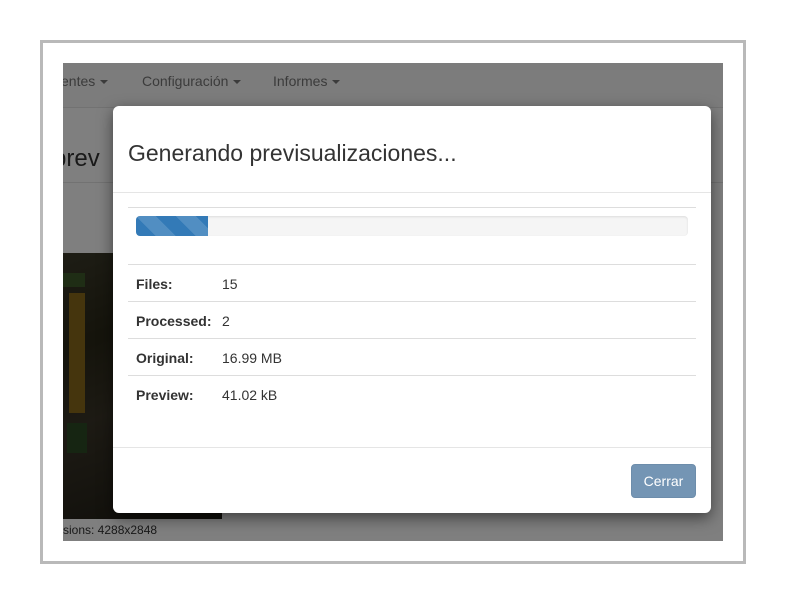  I want to click on progress-bar, so click(172, 226).